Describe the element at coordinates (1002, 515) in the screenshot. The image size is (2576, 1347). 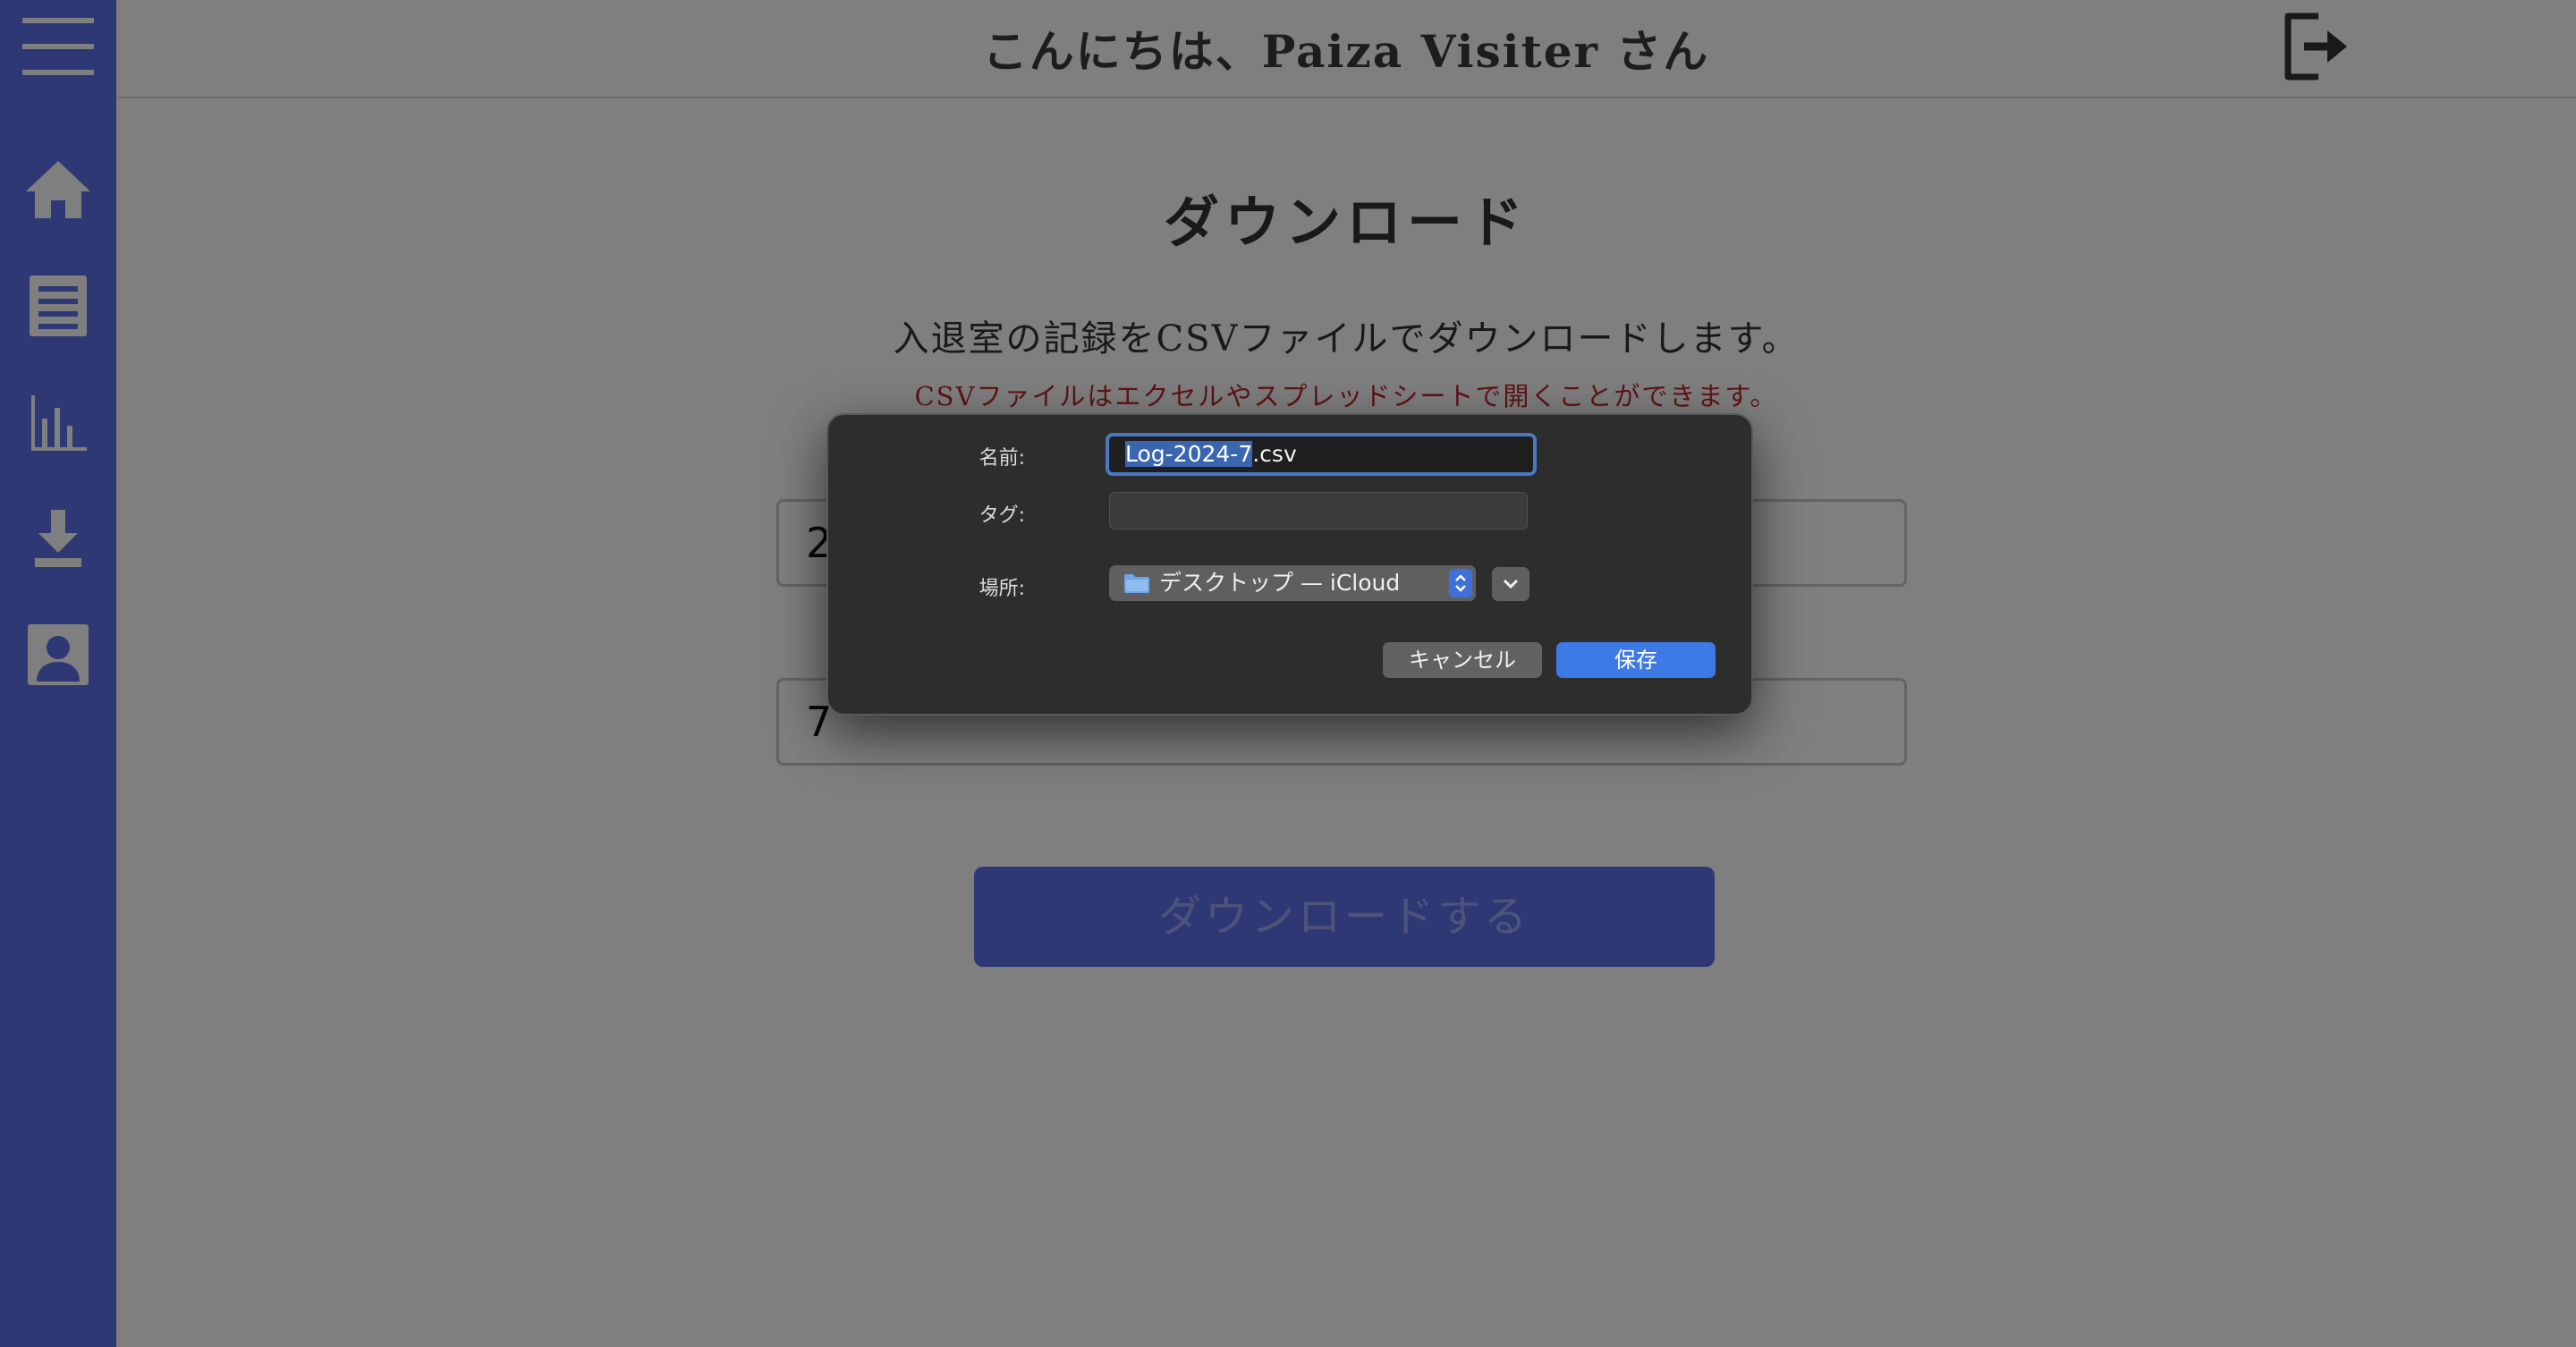
I see `tags-label: タグ:` at that location.